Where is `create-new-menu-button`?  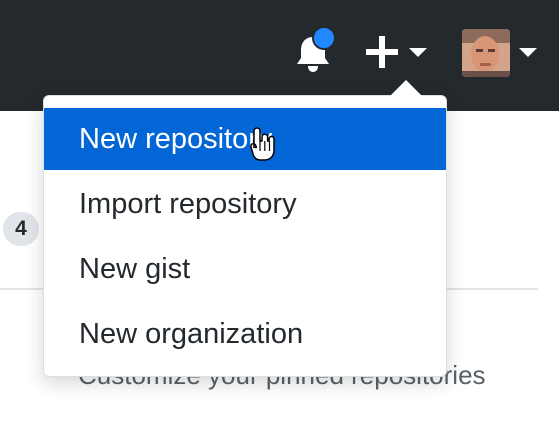
create-new-menu-button is located at coordinates (399, 53).